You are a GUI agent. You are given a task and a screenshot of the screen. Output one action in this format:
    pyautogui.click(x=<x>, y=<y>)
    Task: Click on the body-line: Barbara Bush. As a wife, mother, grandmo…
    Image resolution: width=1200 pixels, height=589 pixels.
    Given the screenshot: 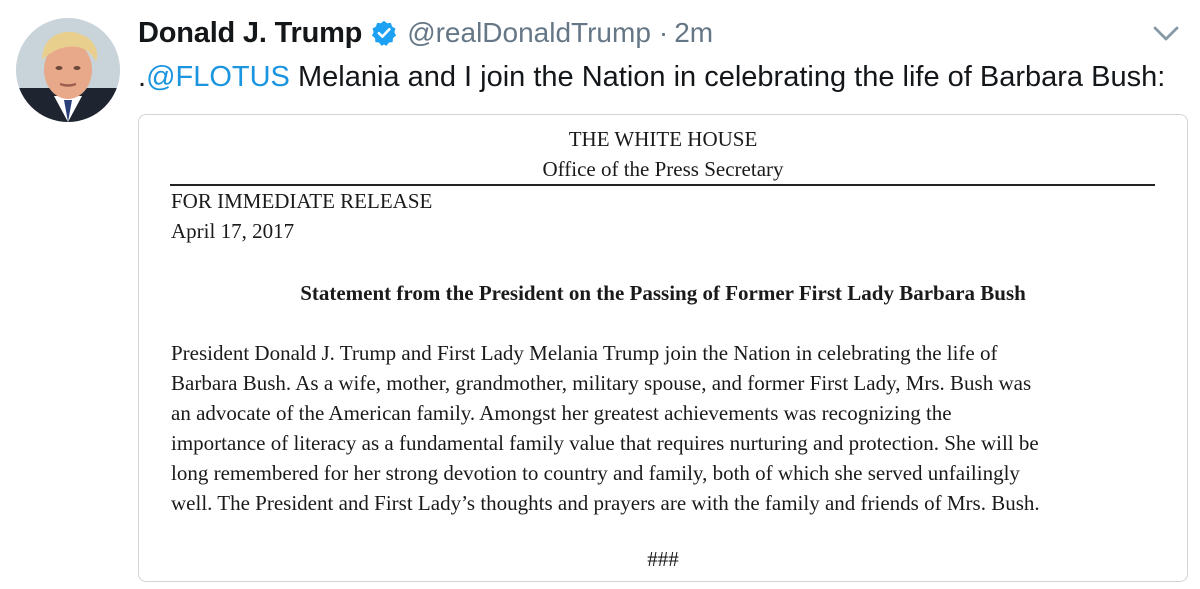 What is the action you would take?
    pyautogui.click(x=601, y=383)
    